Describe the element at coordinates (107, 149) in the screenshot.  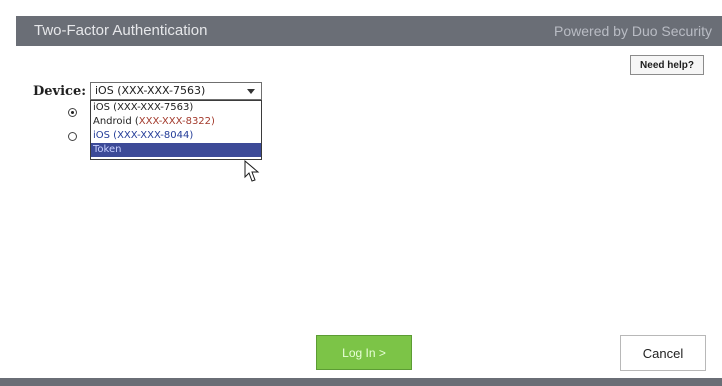
I see `device-option-token-text: Token` at that location.